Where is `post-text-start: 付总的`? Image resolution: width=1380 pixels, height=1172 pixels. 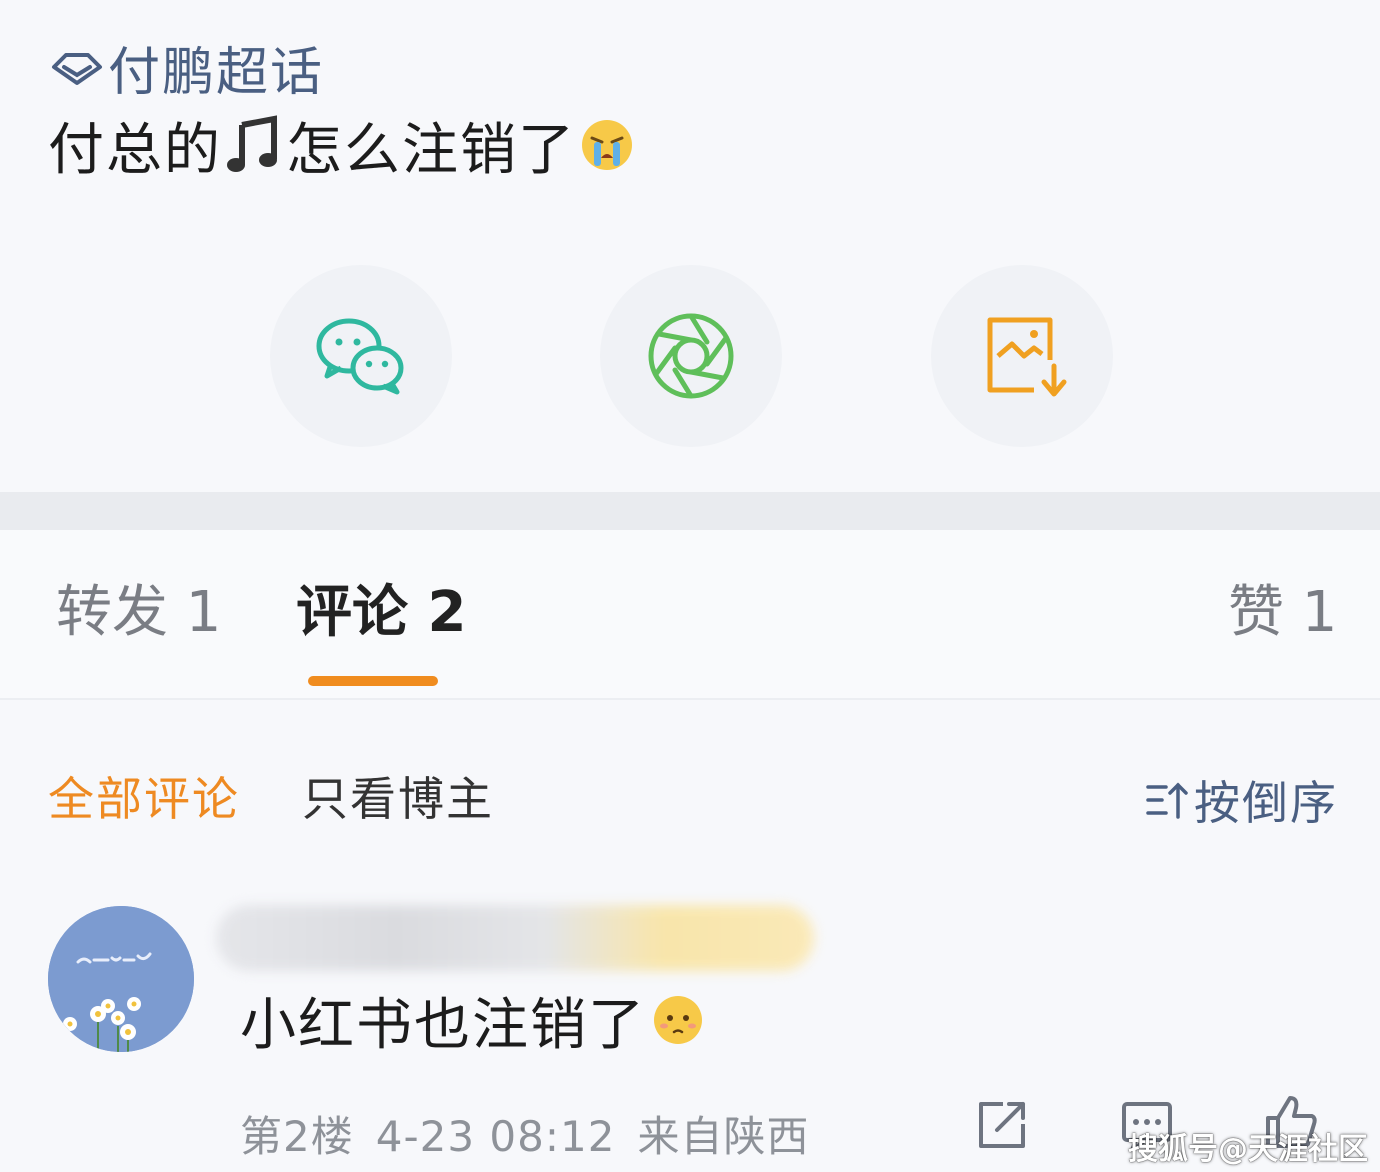
post-text-start: 付总的 is located at coordinates (135, 150).